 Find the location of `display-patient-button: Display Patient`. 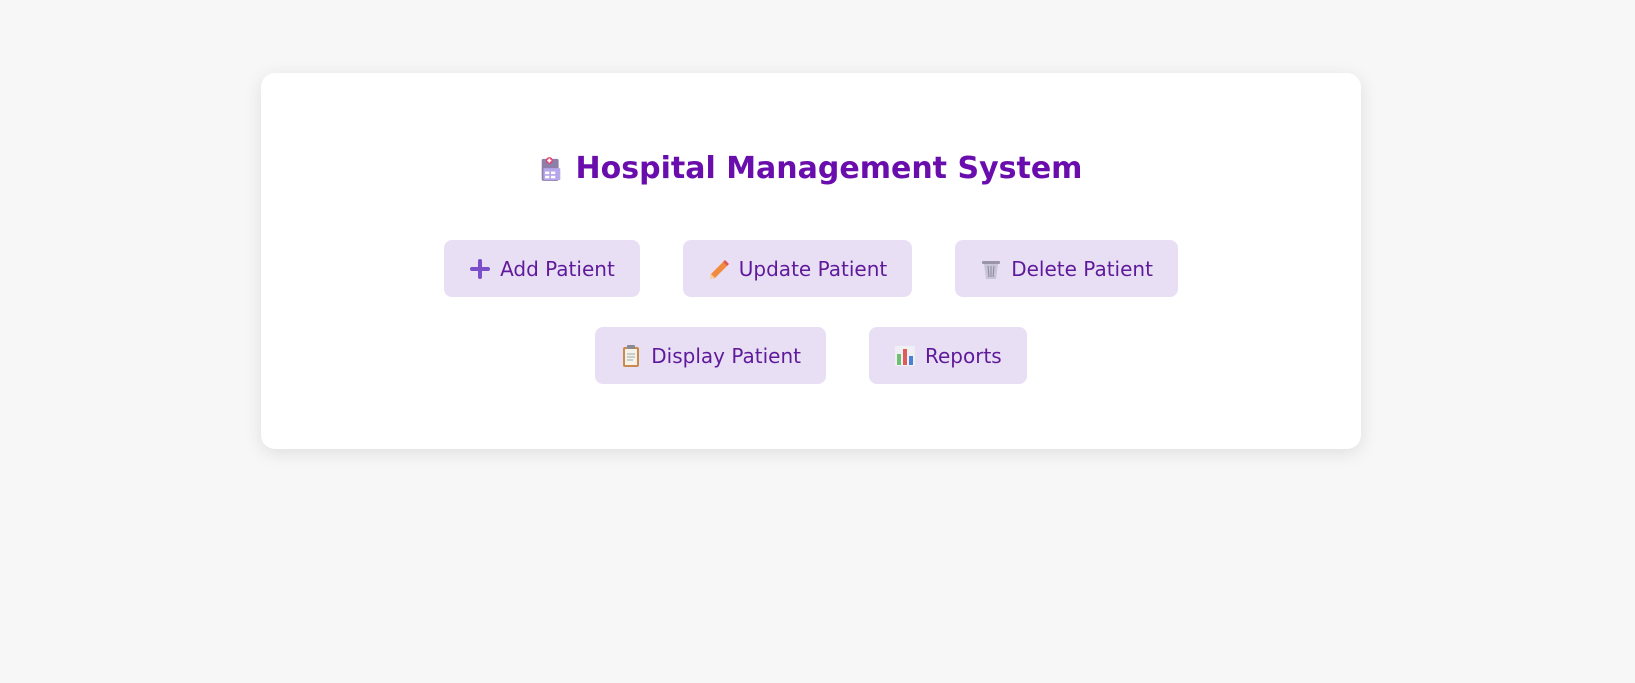

display-patient-button: Display Patient is located at coordinates (710, 355).